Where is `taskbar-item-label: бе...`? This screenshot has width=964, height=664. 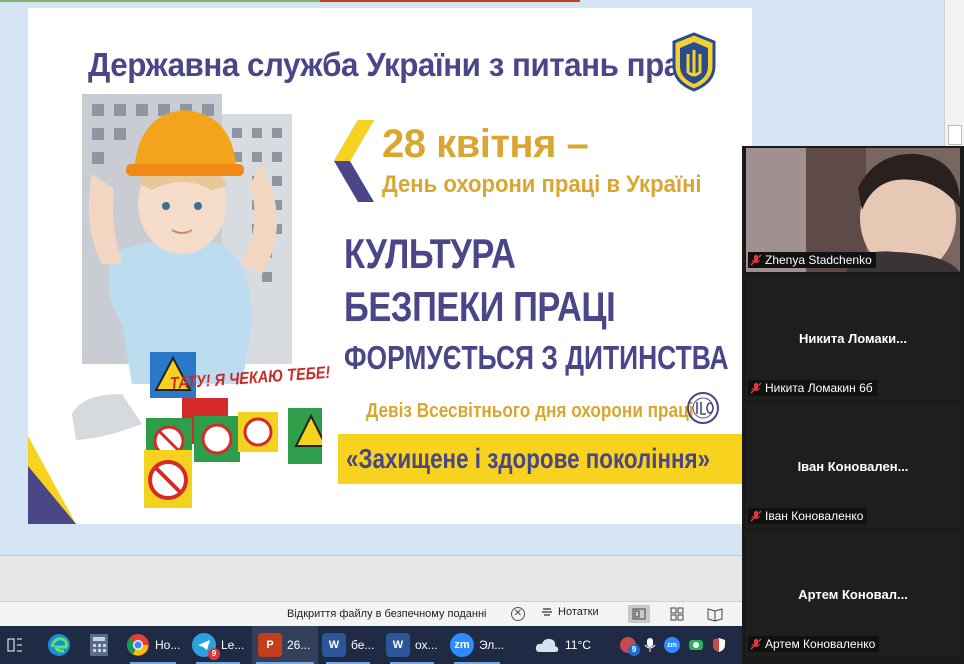 taskbar-item-label: бе... is located at coordinates (363, 645).